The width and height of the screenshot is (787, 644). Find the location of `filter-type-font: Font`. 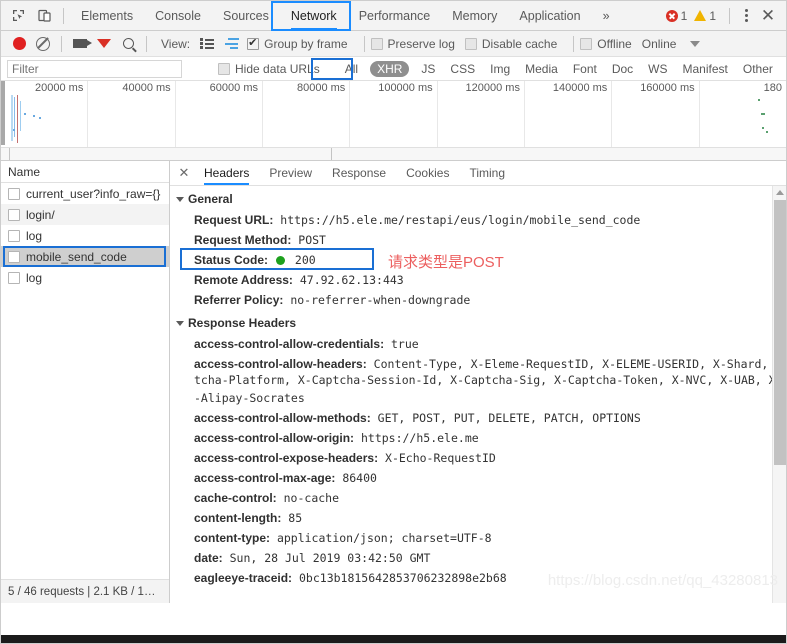

filter-type-font: Font is located at coordinates (585, 69).